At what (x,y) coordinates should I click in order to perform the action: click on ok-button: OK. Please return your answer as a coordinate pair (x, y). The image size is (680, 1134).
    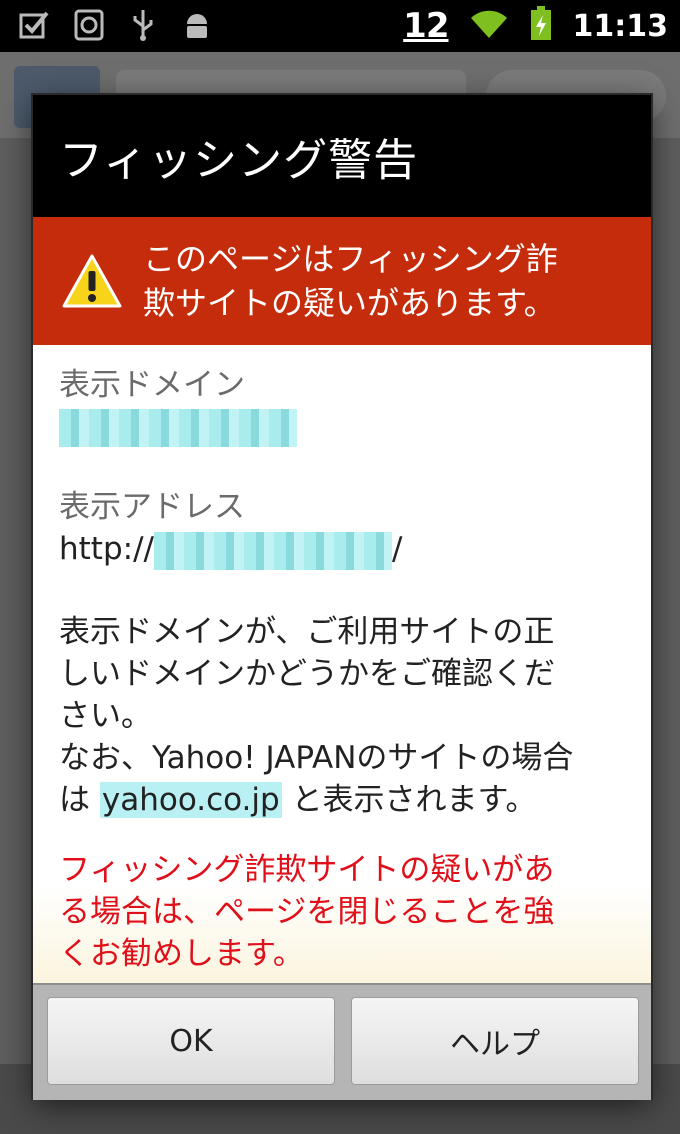
    Looking at the image, I should click on (191, 1041).